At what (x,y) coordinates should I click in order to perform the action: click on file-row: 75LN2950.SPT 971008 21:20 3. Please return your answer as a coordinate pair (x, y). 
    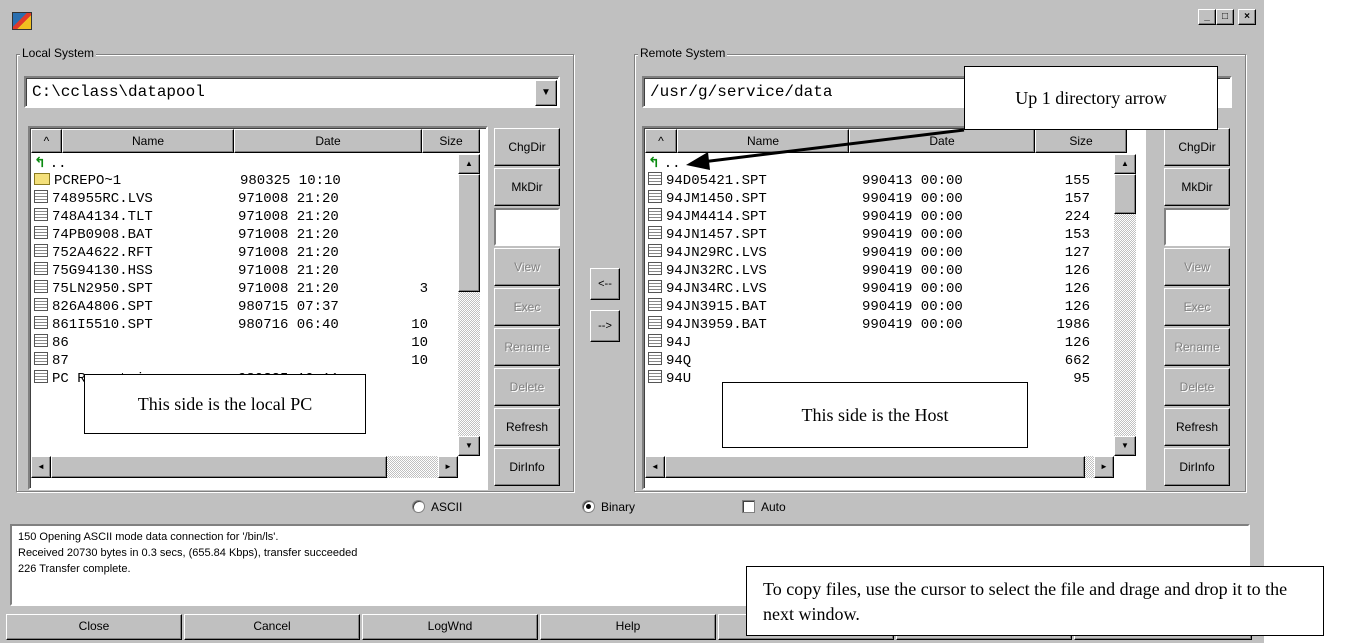
    Looking at the image, I should click on (244, 289).